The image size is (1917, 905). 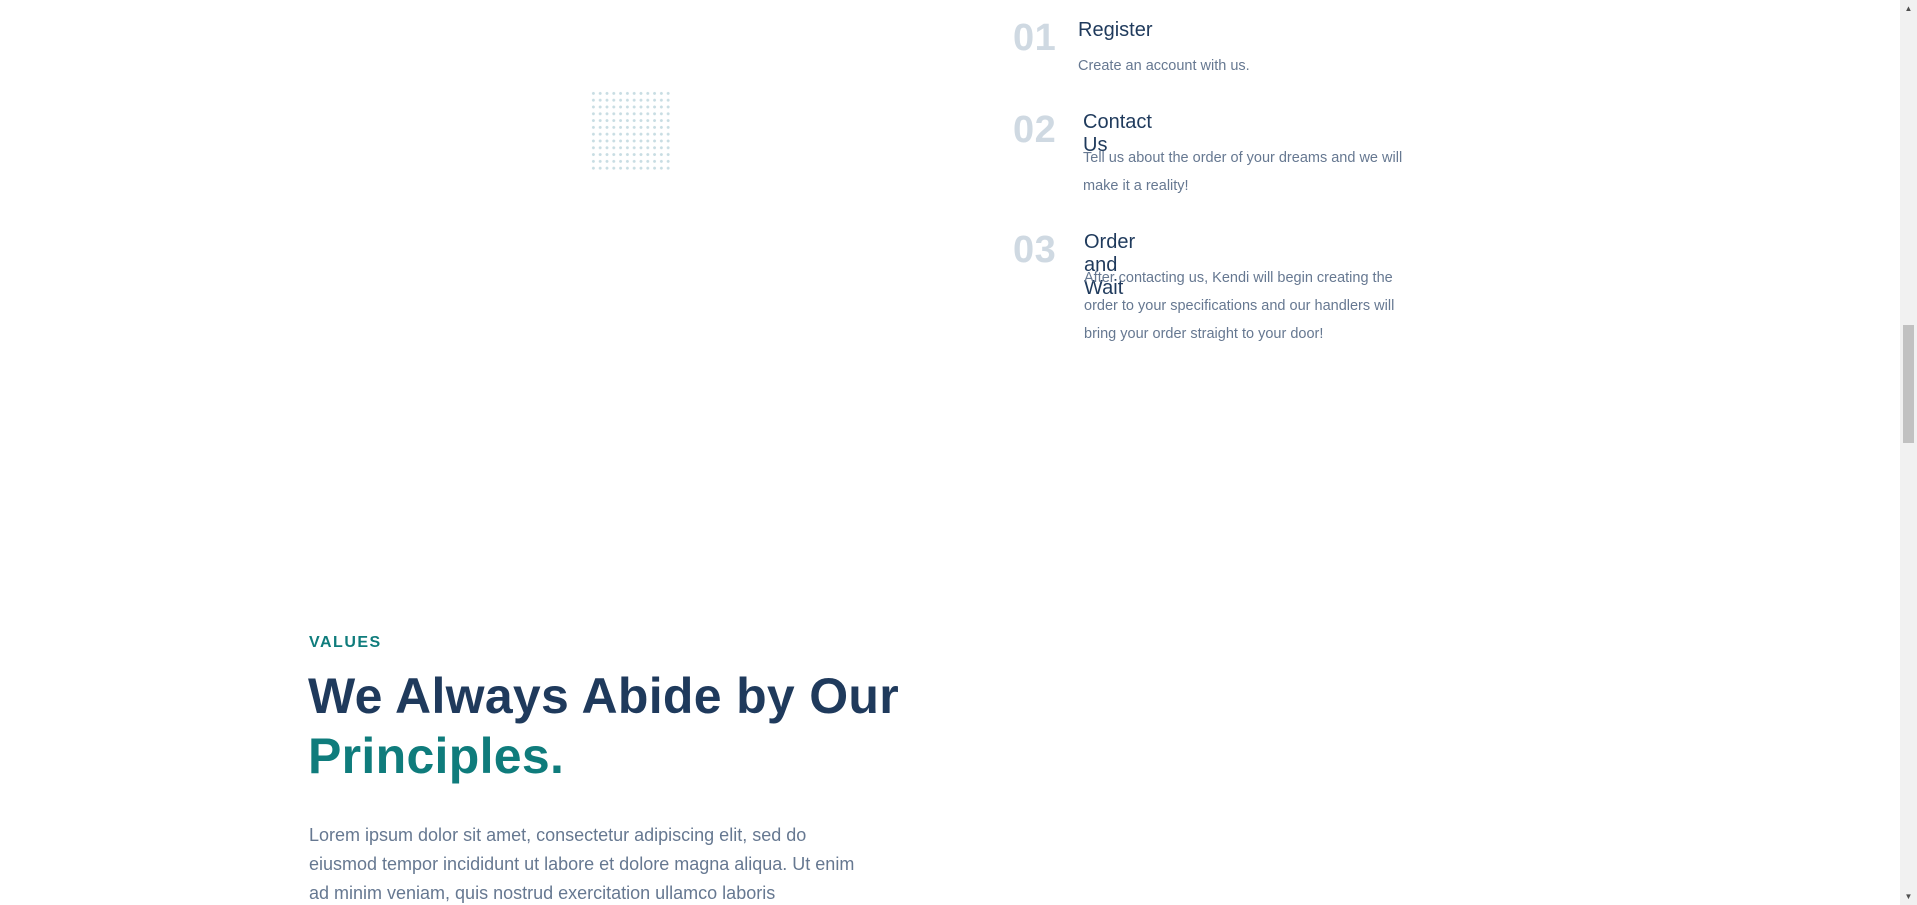 What do you see at coordinates (603, 696) in the screenshot?
I see `heading-main-text: We Always Abide by Our` at bounding box center [603, 696].